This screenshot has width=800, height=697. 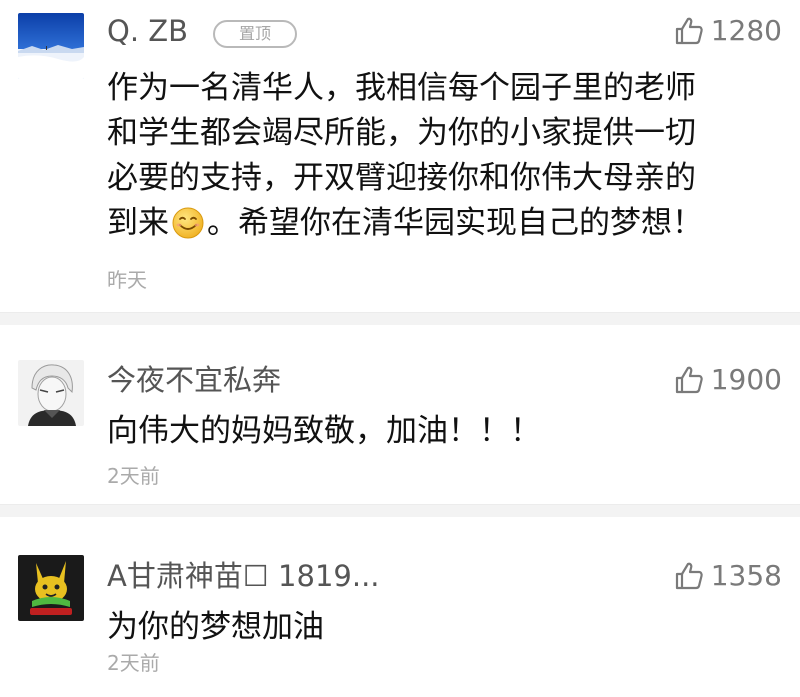 I want to click on comment-line: 必要的支持，开双臂迎接你和你伟大母亲的, so click(x=401, y=178).